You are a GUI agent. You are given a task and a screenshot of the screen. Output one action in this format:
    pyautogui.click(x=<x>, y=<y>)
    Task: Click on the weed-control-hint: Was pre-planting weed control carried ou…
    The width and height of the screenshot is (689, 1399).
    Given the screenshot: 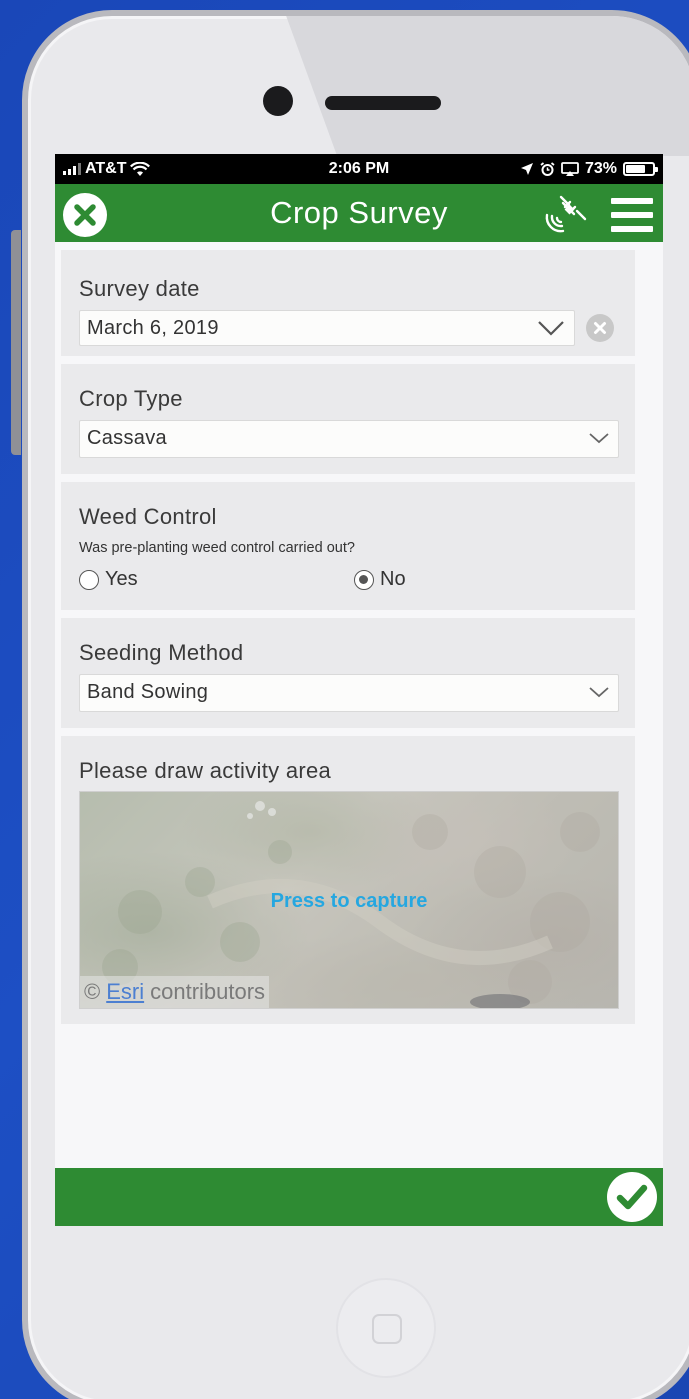 What is the action you would take?
    pyautogui.click(x=217, y=548)
    